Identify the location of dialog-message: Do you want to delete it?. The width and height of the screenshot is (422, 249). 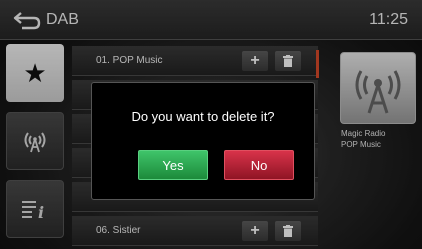
(203, 116).